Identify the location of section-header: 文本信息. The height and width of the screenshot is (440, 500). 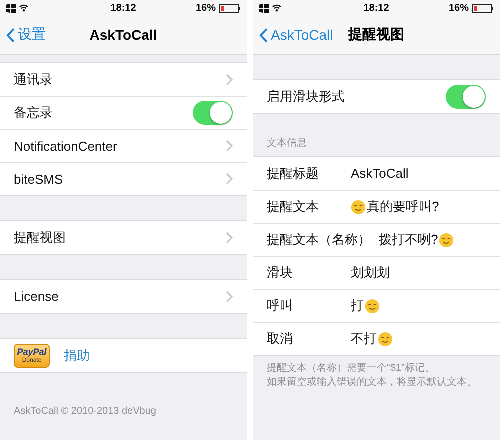
(287, 143).